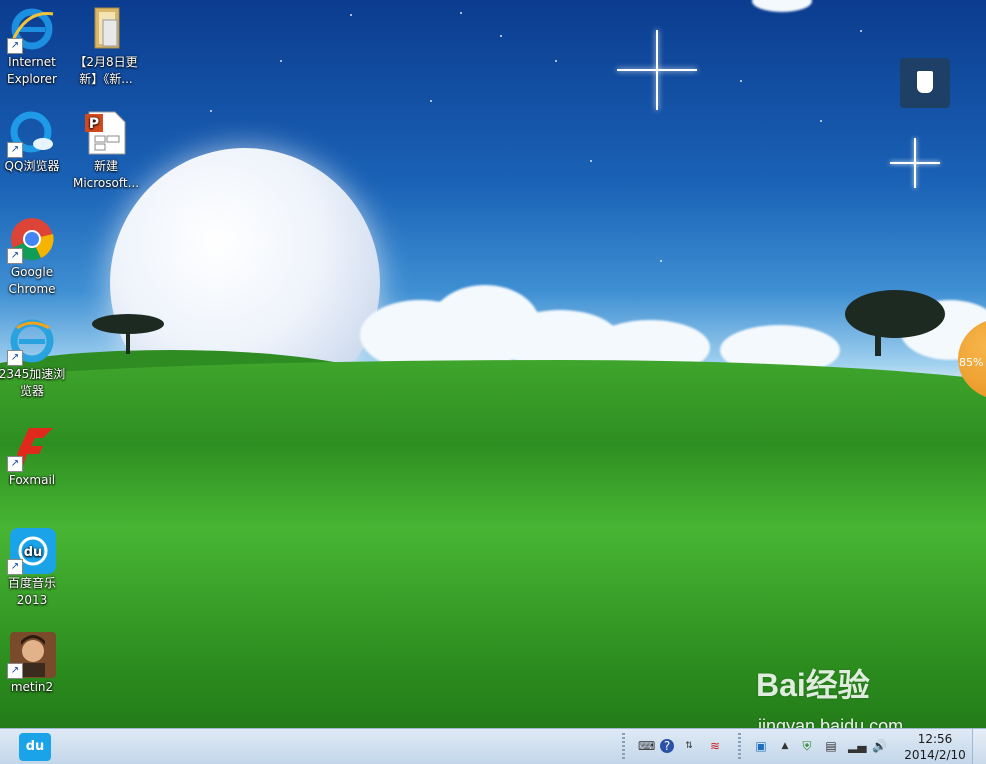  Describe the element at coordinates (31, 240) in the screenshot. I see `chrome-icon: ↗` at that location.